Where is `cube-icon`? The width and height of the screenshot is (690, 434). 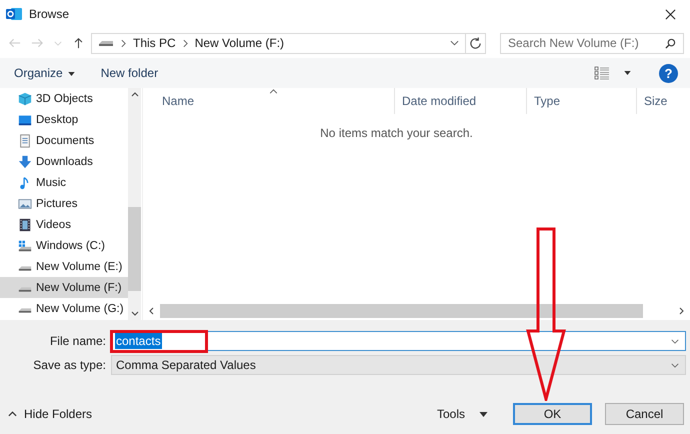
cube-icon is located at coordinates (25, 99).